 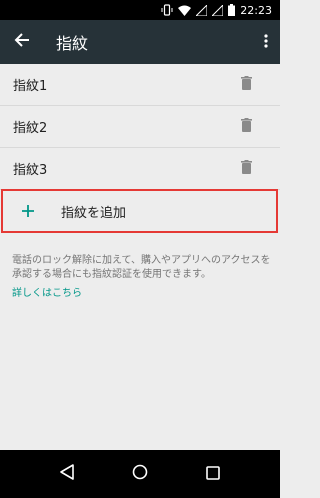 What do you see at coordinates (30, 128) in the screenshot?
I see `fingerprint-label: 指紋2` at bounding box center [30, 128].